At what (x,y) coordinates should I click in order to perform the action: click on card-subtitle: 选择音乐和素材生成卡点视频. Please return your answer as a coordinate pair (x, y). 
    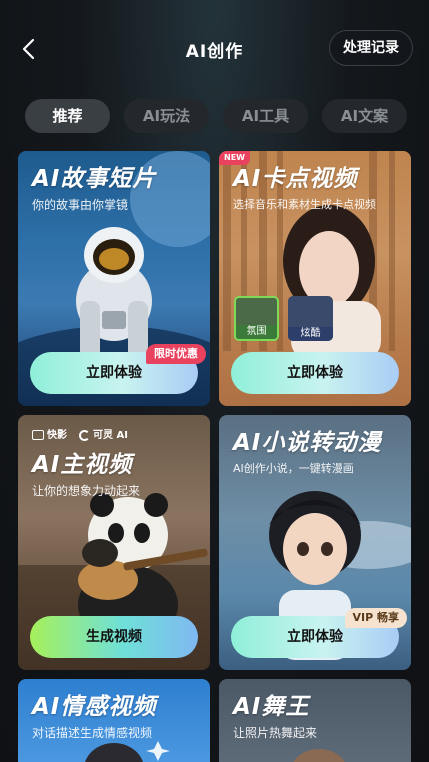
    Looking at the image, I should click on (304, 204).